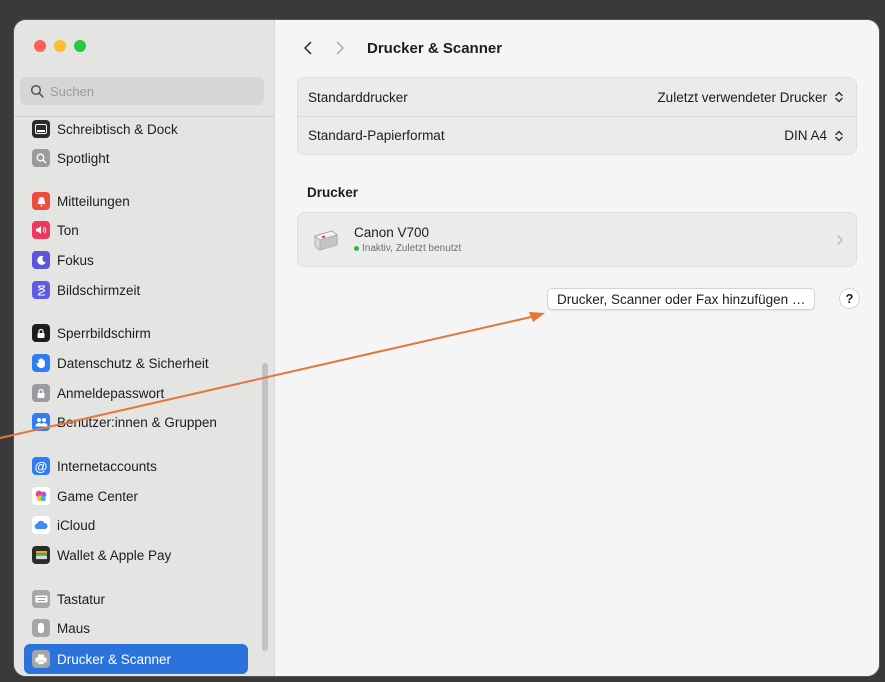  I want to click on wallet-icon, so click(41, 555).